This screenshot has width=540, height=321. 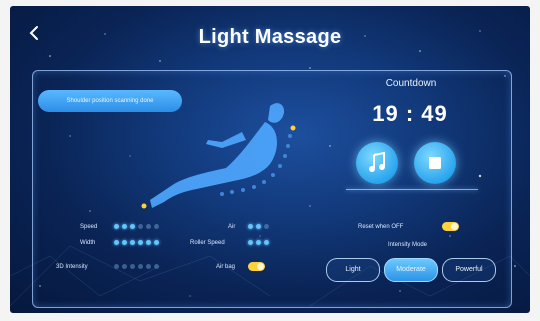 I want to click on width-level-dots, so click(x=136, y=242).